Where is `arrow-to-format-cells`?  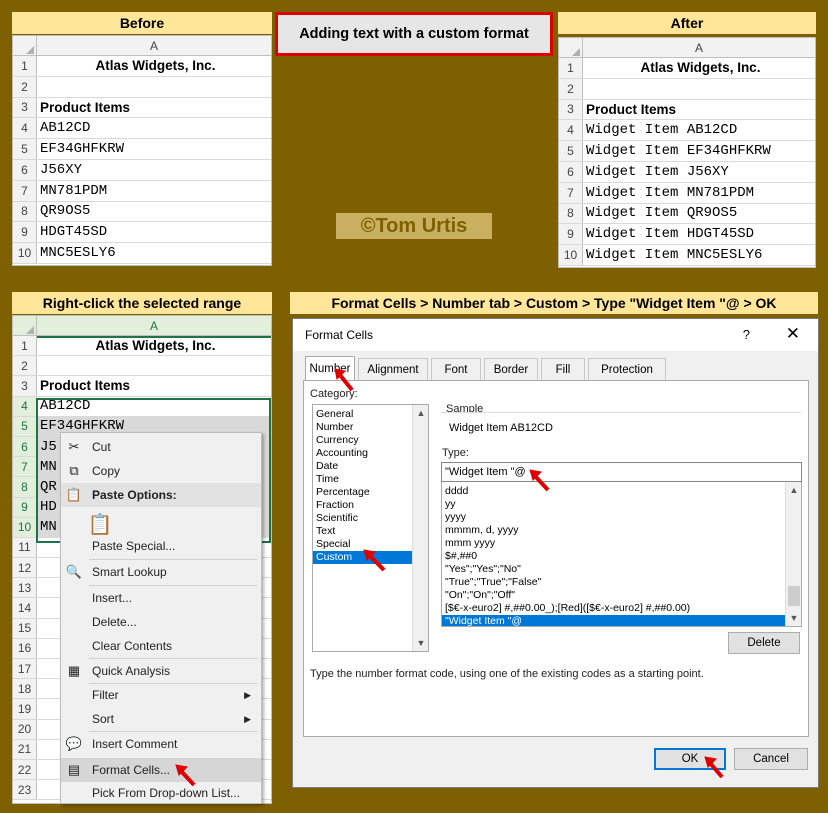
arrow-to-format-cells is located at coordinates (185, 775).